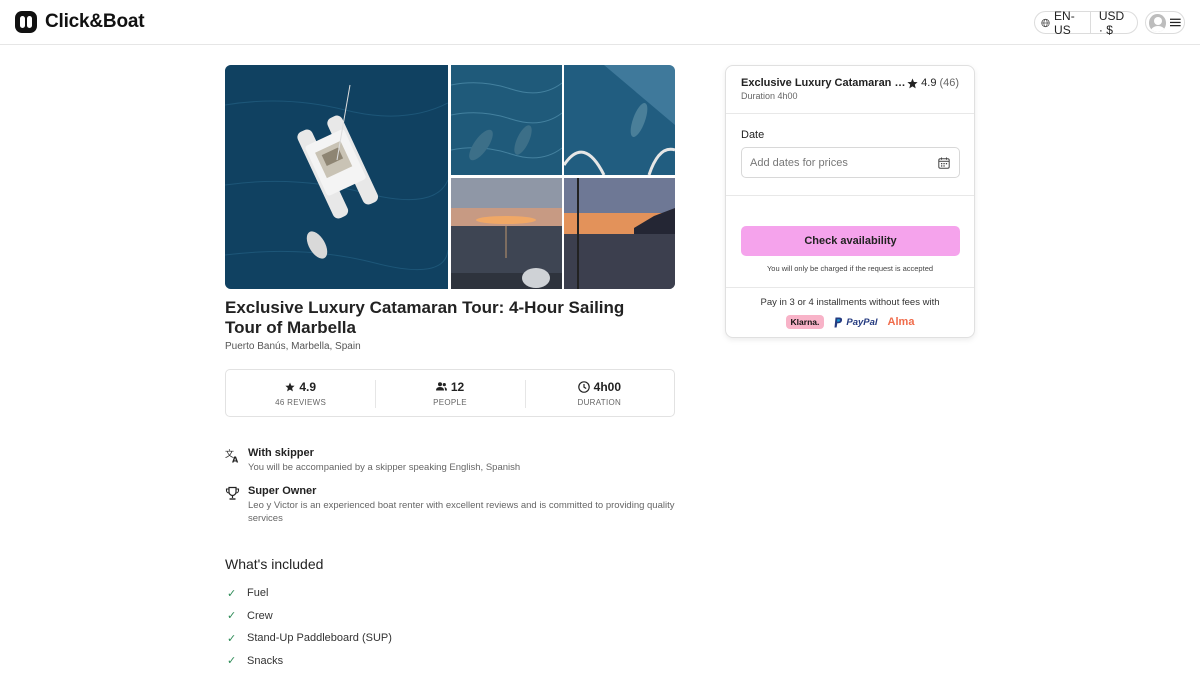 Image resolution: width=1200 pixels, height=675 pixels. What do you see at coordinates (901, 322) in the screenshot?
I see `alma-logo: Alma` at bounding box center [901, 322].